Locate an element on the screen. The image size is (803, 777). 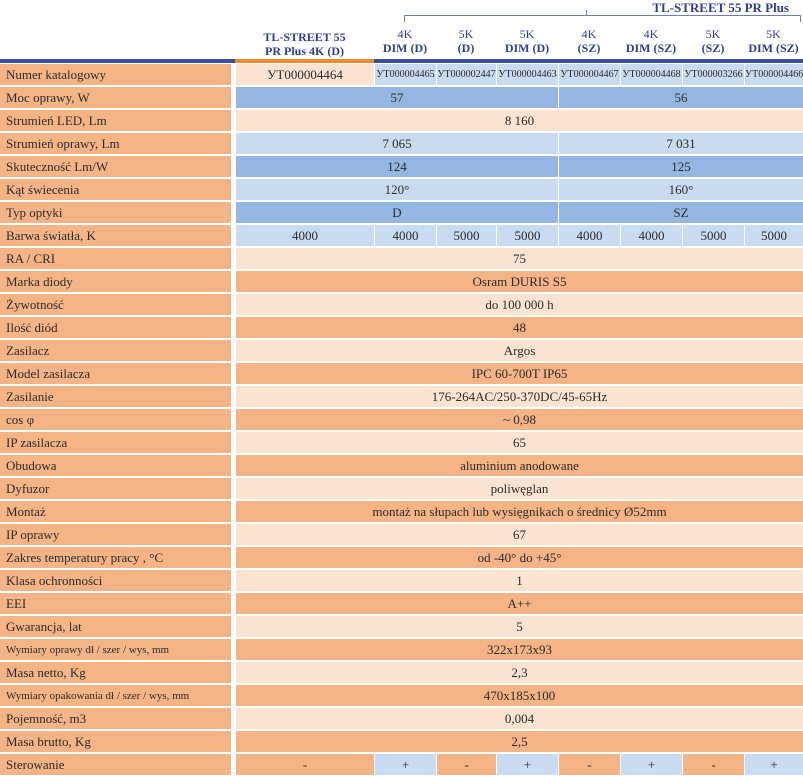
table-cell: do 100 000 h is located at coordinates (519, 305).